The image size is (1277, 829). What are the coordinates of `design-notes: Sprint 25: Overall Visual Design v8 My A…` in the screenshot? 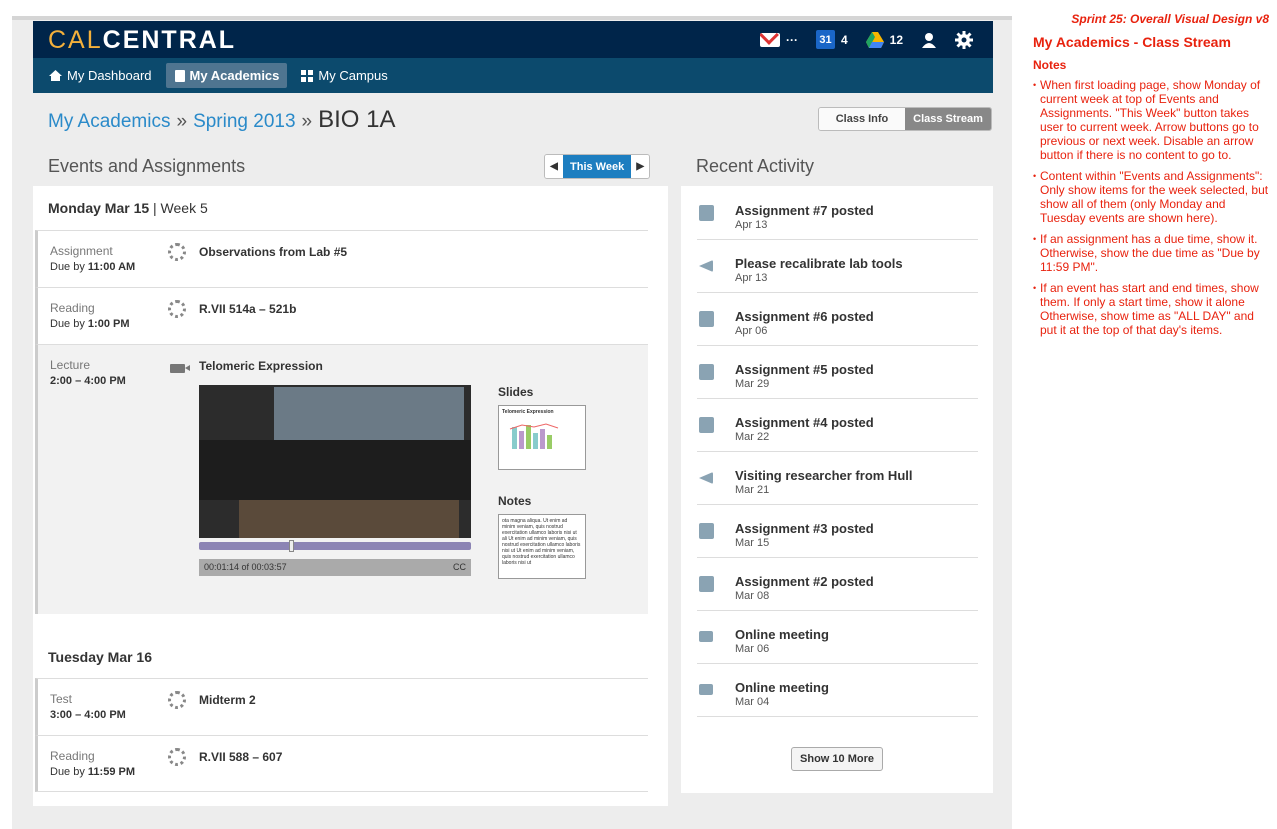 It's located at (1151, 178).